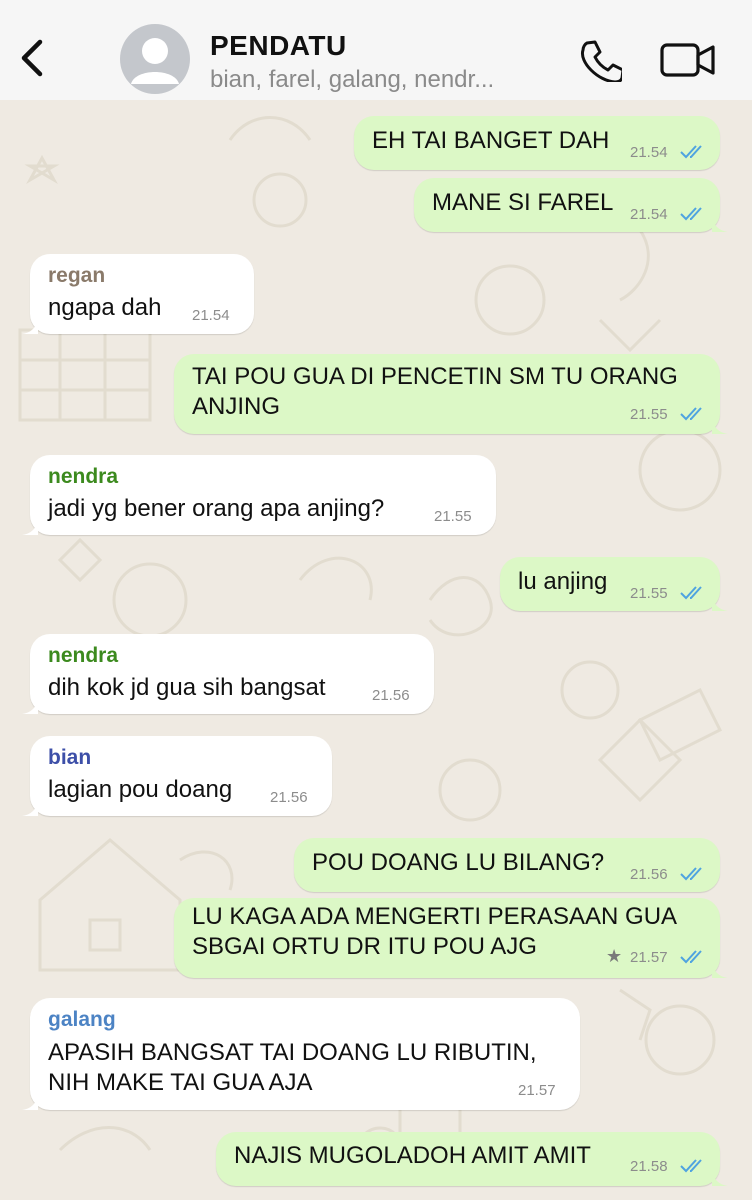  I want to click on sender-name: galang, so click(82, 1019).